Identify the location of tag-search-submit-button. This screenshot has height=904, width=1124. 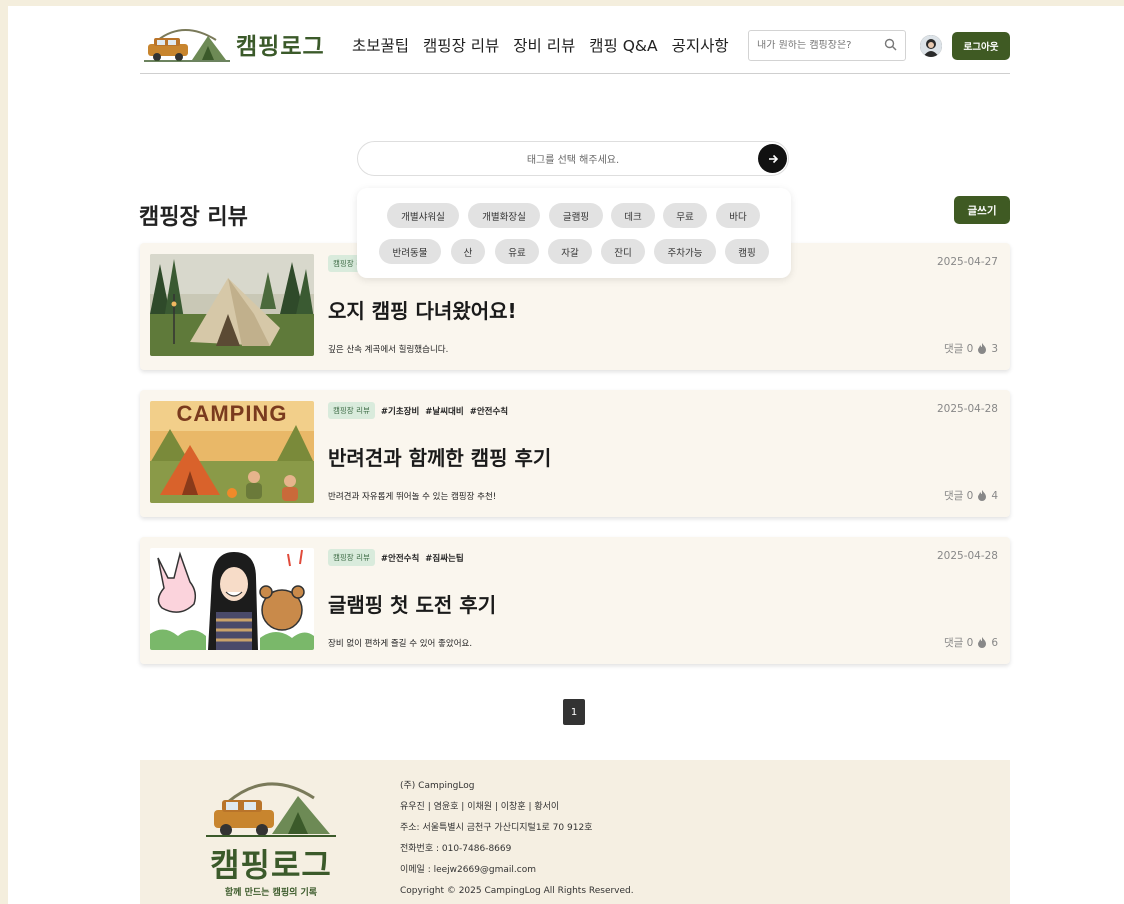
(772, 158).